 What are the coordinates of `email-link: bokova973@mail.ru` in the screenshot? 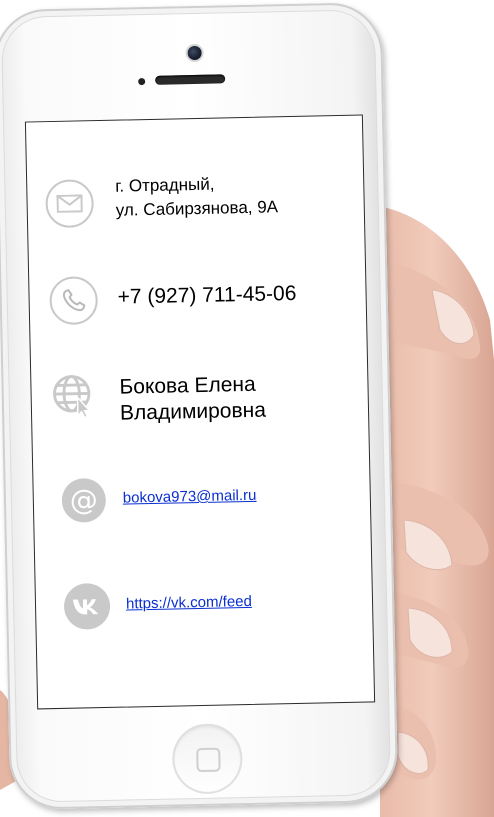 It's located at (190, 497).